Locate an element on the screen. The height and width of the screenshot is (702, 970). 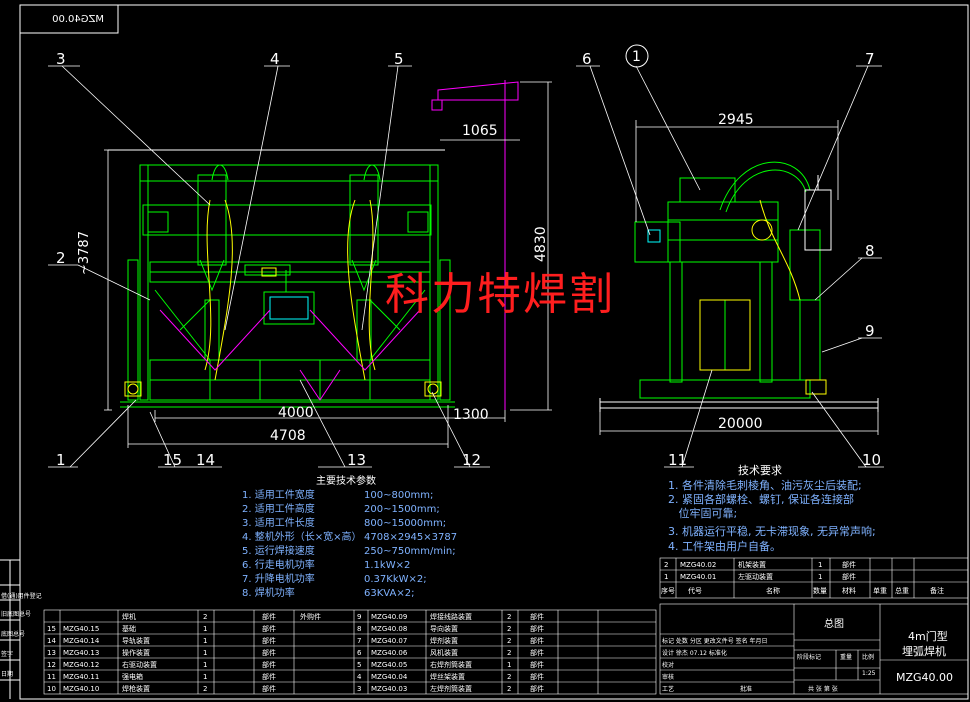
side-dimensions is located at coordinates (739, 277).